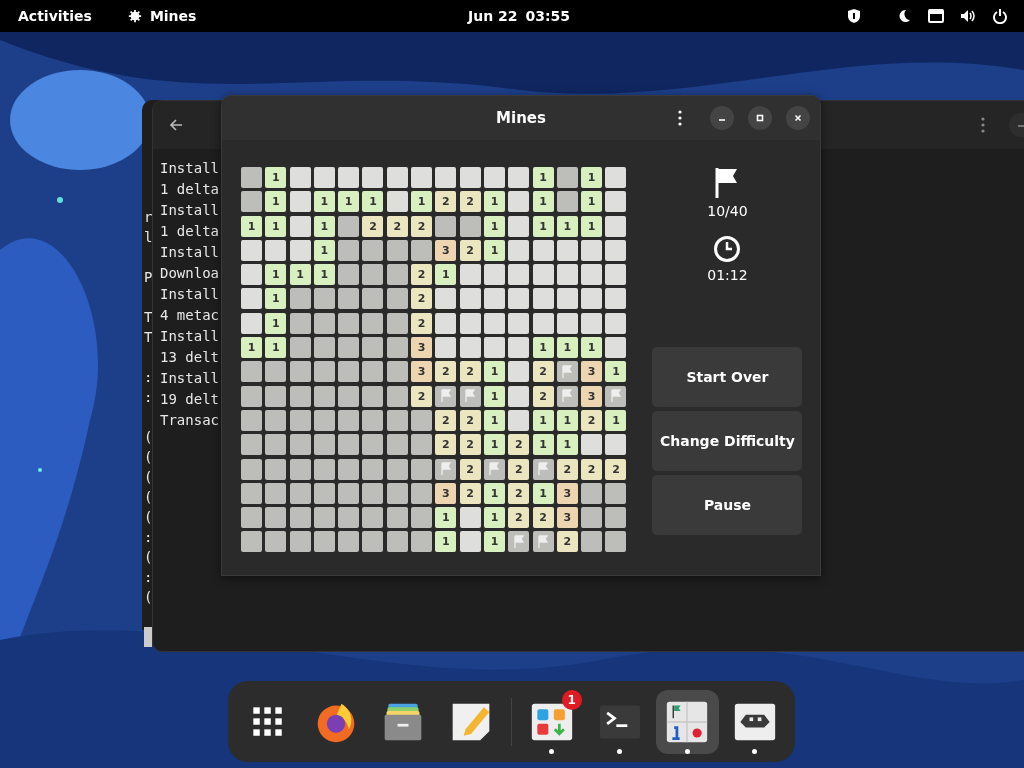 The width and height of the screenshot is (1024, 768). Describe the element at coordinates (422, 372) in the screenshot. I see `mine-cell: 3` at that location.